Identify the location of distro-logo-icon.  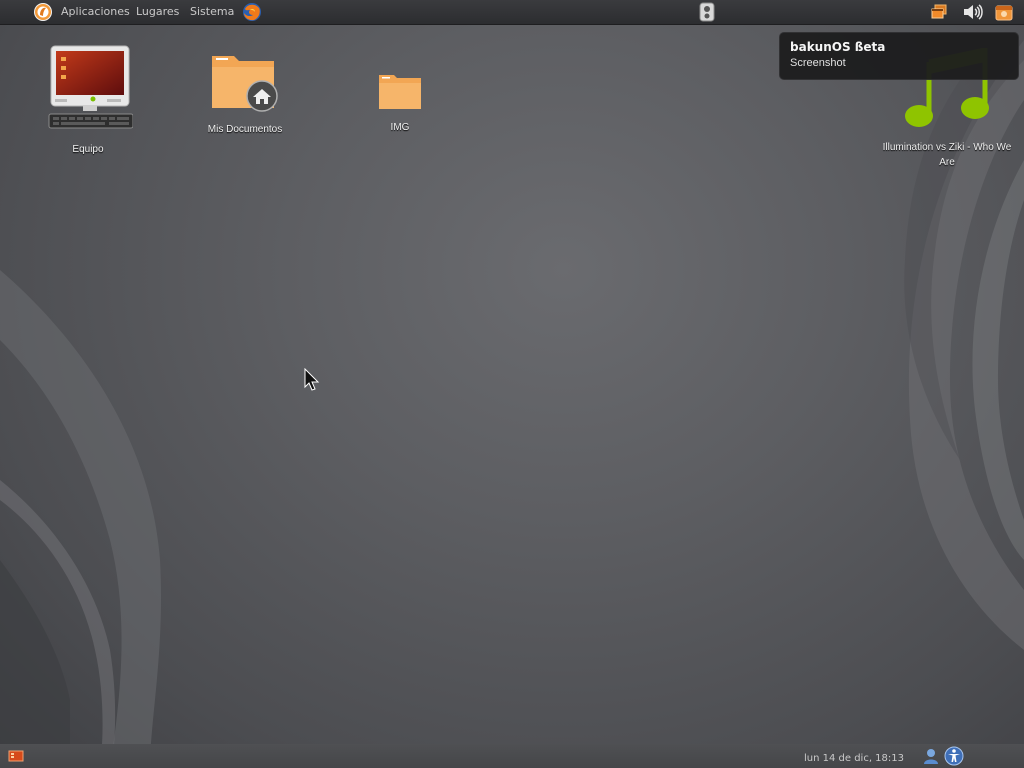
(43, 12).